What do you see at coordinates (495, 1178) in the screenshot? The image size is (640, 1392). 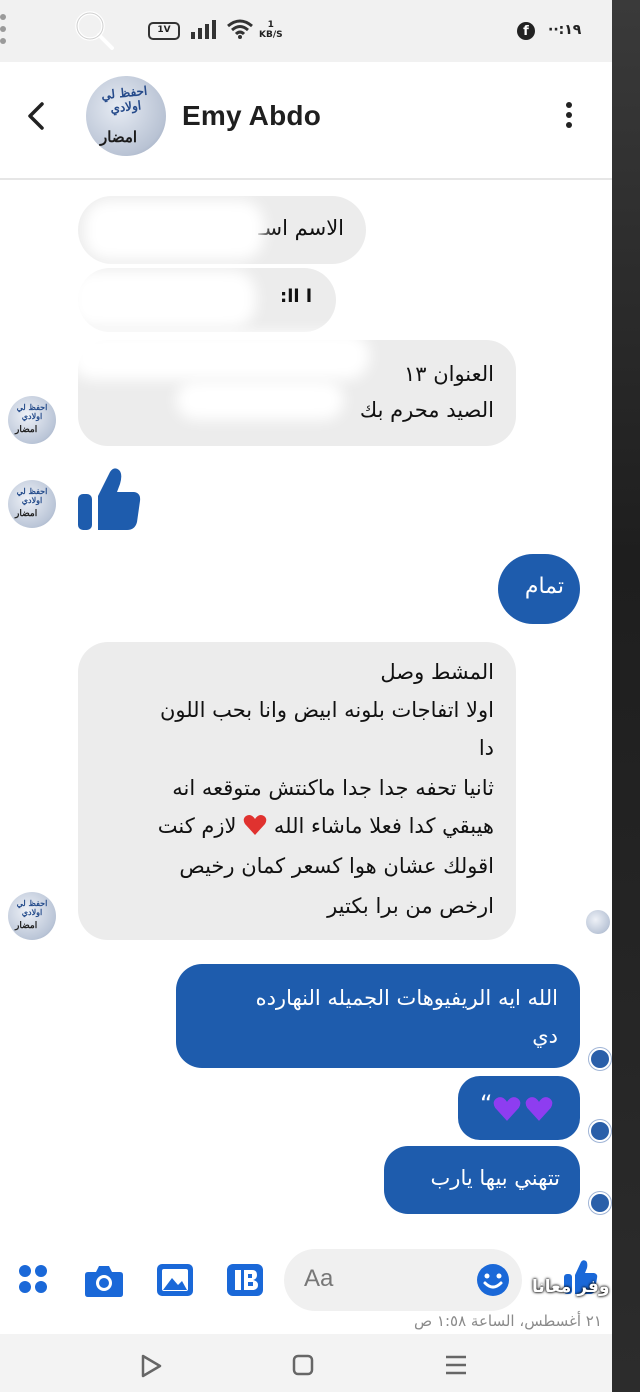 I see `message-text: تتهني بيها يارب` at bounding box center [495, 1178].